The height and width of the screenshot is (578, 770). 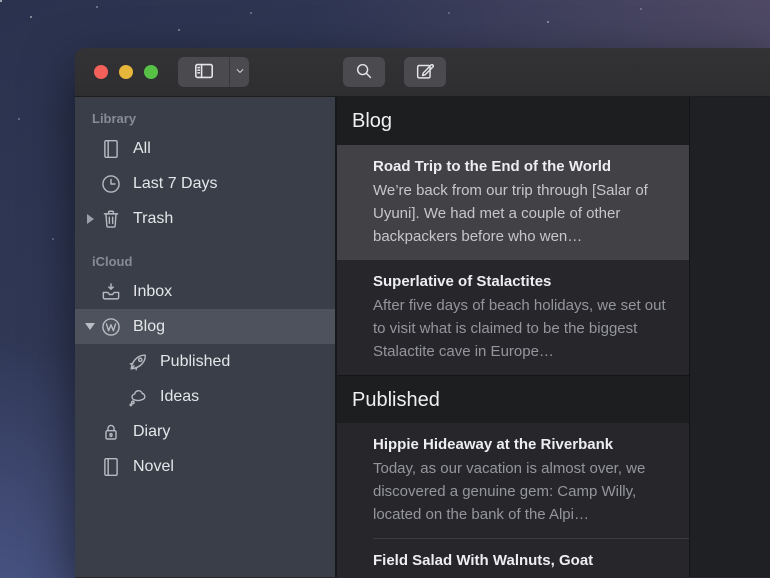 What do you see at coordinates (513, 121) in the screenshot?
I see `list-group-header-blog: Blog` at bounding box center [513, 121].